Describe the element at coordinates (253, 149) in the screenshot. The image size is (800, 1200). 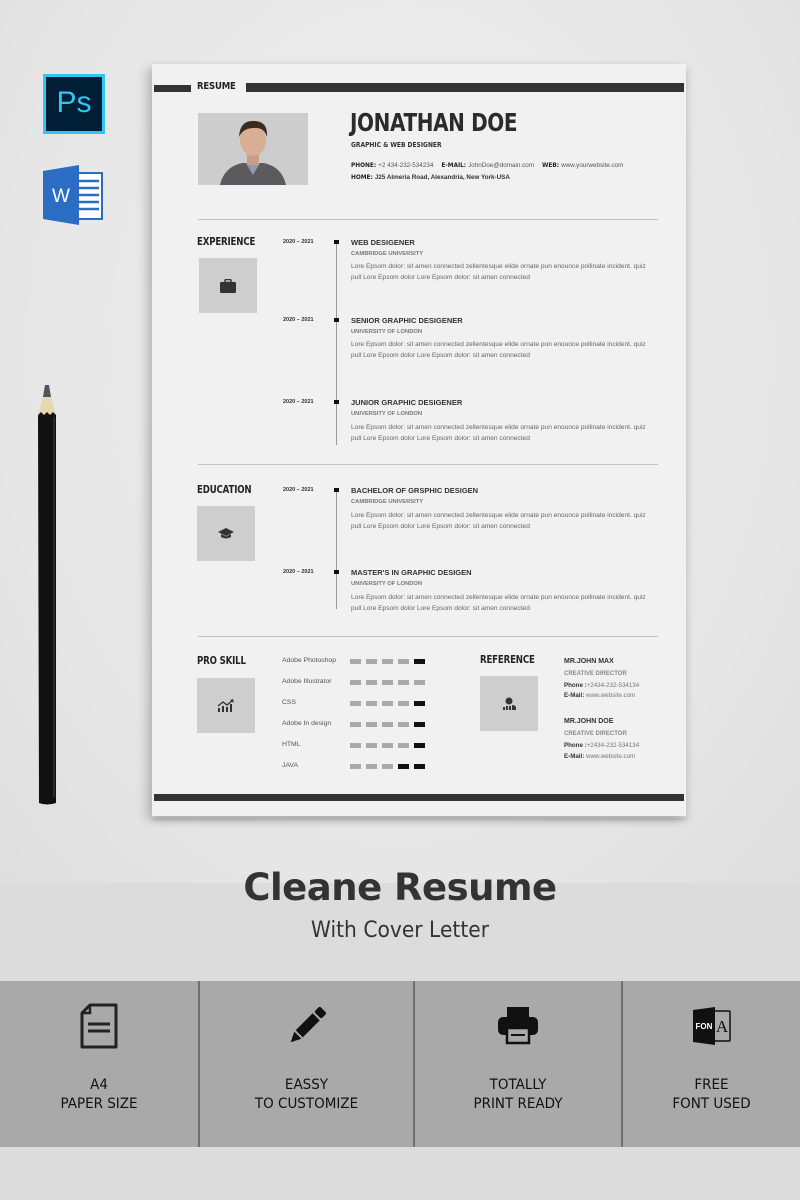
I see `profile-photo` at that location.